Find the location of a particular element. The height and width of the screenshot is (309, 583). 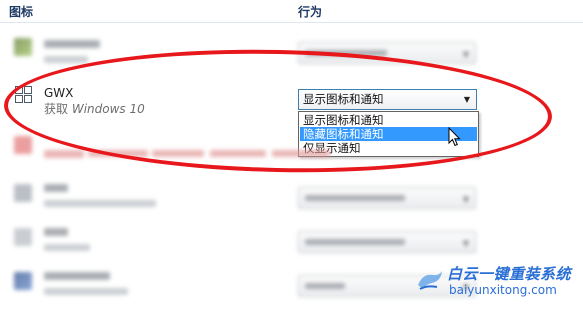

column-header-behavior: 行为 is located at coordinates (310, 11).